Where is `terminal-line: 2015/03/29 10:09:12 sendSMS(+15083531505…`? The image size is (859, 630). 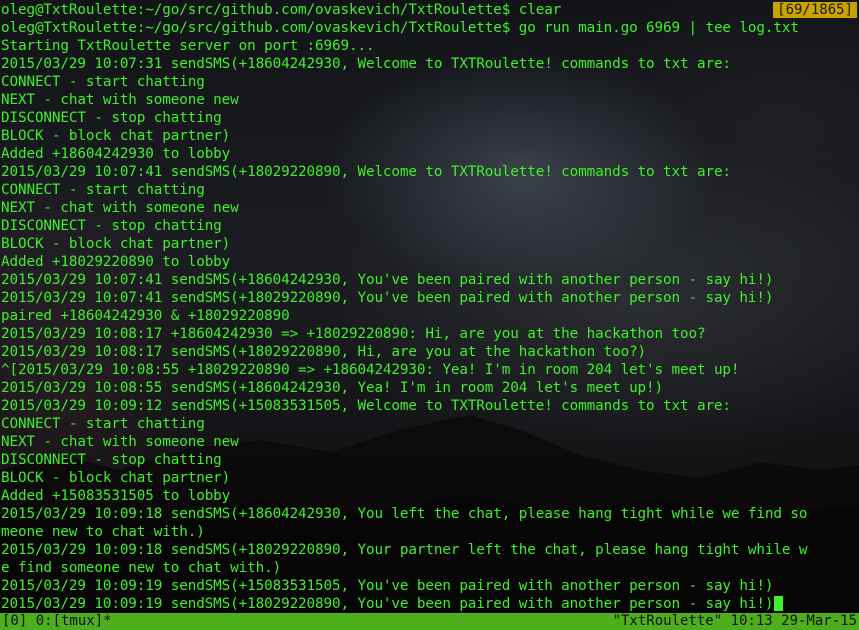
terminal-line: 2015/03/29 10:09:12 sendSMS(+15083531505… is located at coordinates (366, 406).